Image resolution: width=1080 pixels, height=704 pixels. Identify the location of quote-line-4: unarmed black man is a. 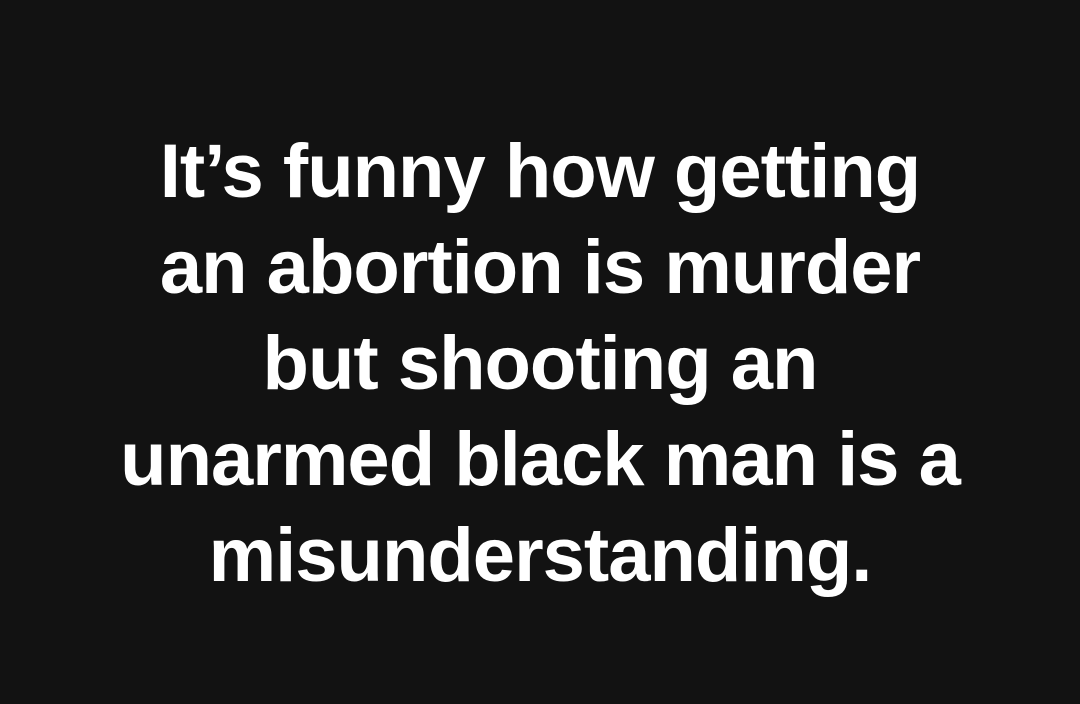
(540, 459).